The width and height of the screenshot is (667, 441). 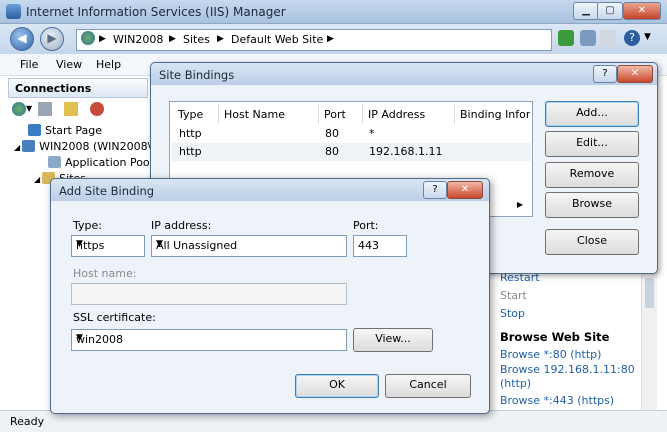 I want to click on action-browse-443: Browse *:443 (https), so click(x=557, y=400).